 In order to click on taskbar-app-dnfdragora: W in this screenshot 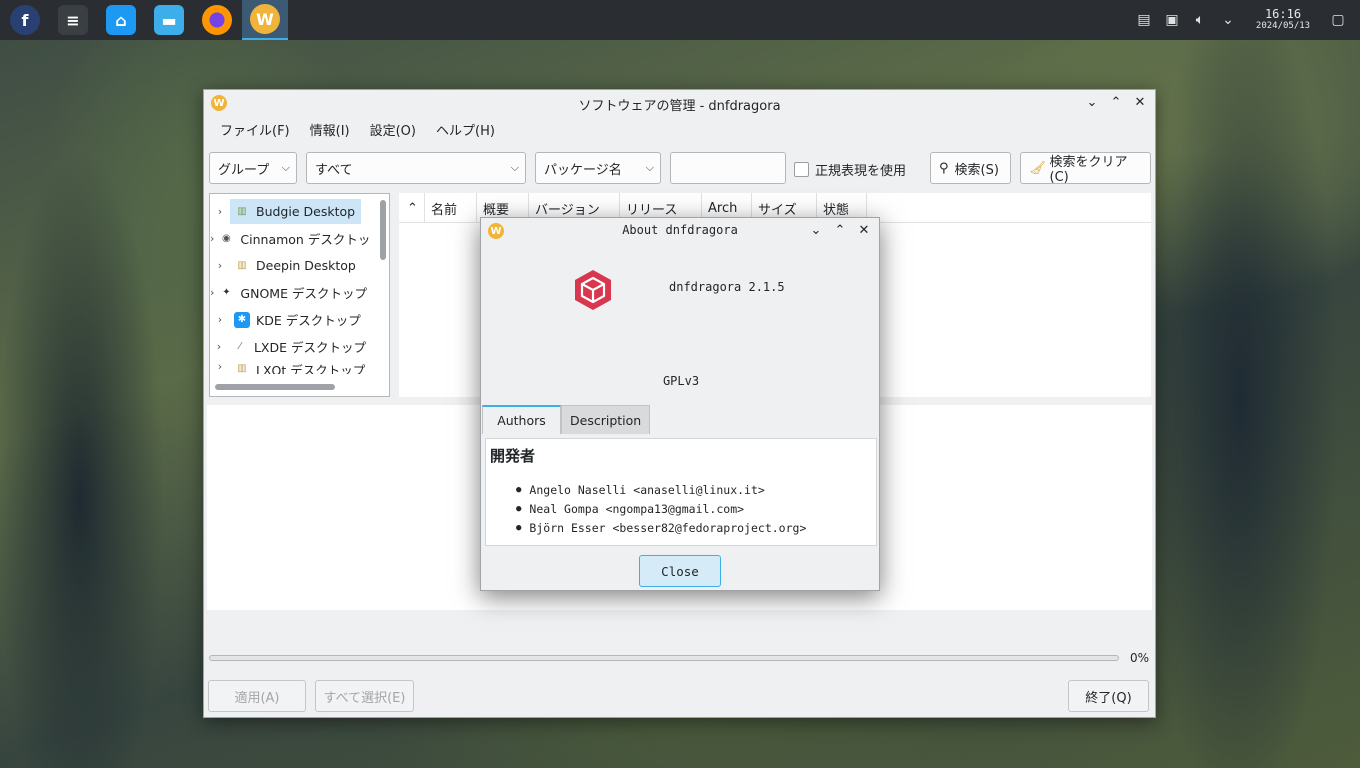, I will do `click(265, 20)`.